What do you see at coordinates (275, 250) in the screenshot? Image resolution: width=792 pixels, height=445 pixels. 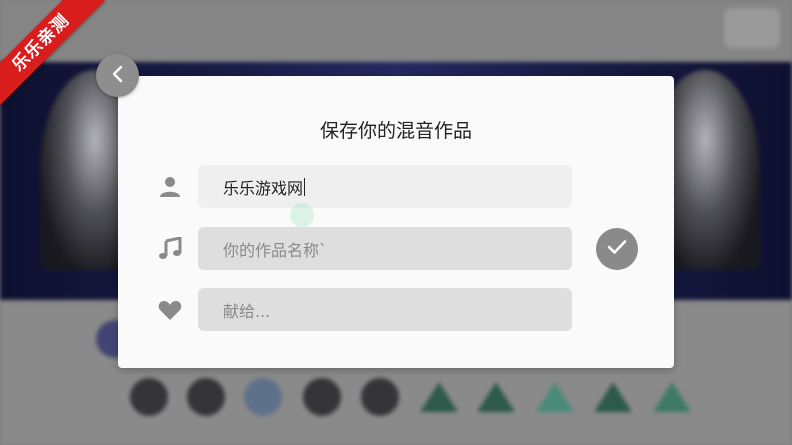 I see `work-name-placeholder: 你的作品名称`` at bounding box center [275, 250].